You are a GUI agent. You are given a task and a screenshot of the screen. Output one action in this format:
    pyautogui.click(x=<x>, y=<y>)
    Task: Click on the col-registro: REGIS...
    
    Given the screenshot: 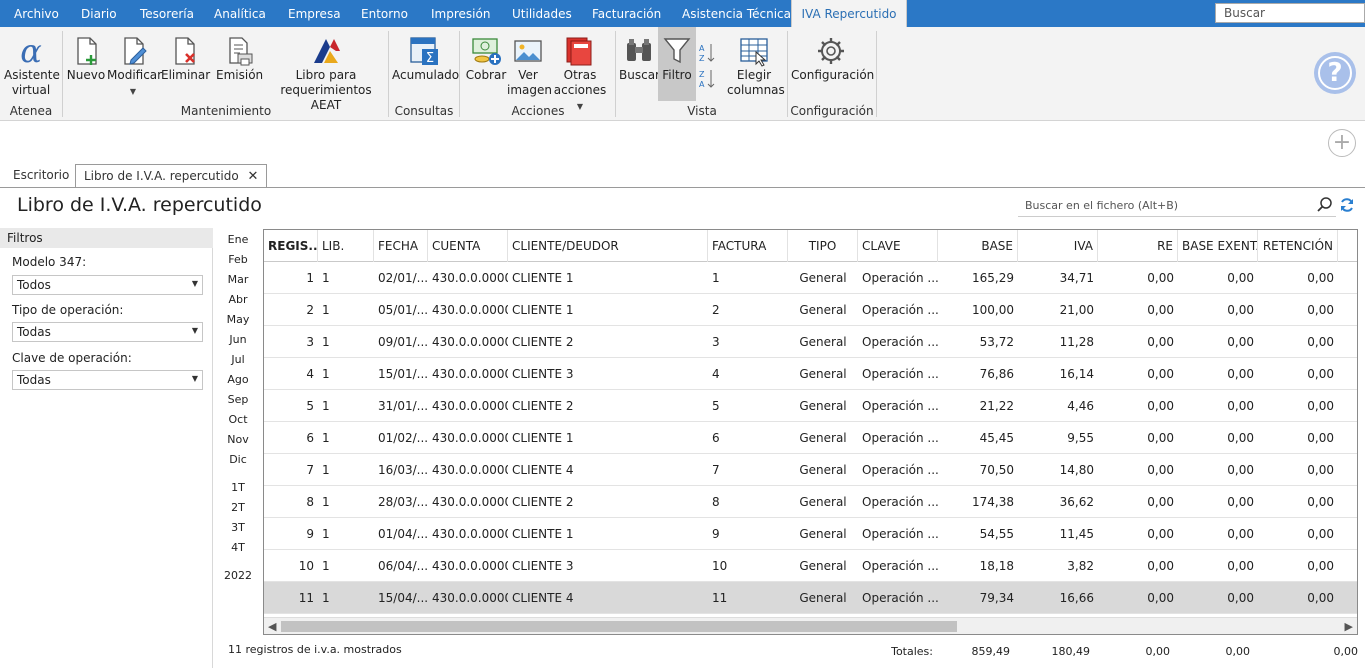 What is the action you would take?
    pyautogui.click(x=291, y=246)
    